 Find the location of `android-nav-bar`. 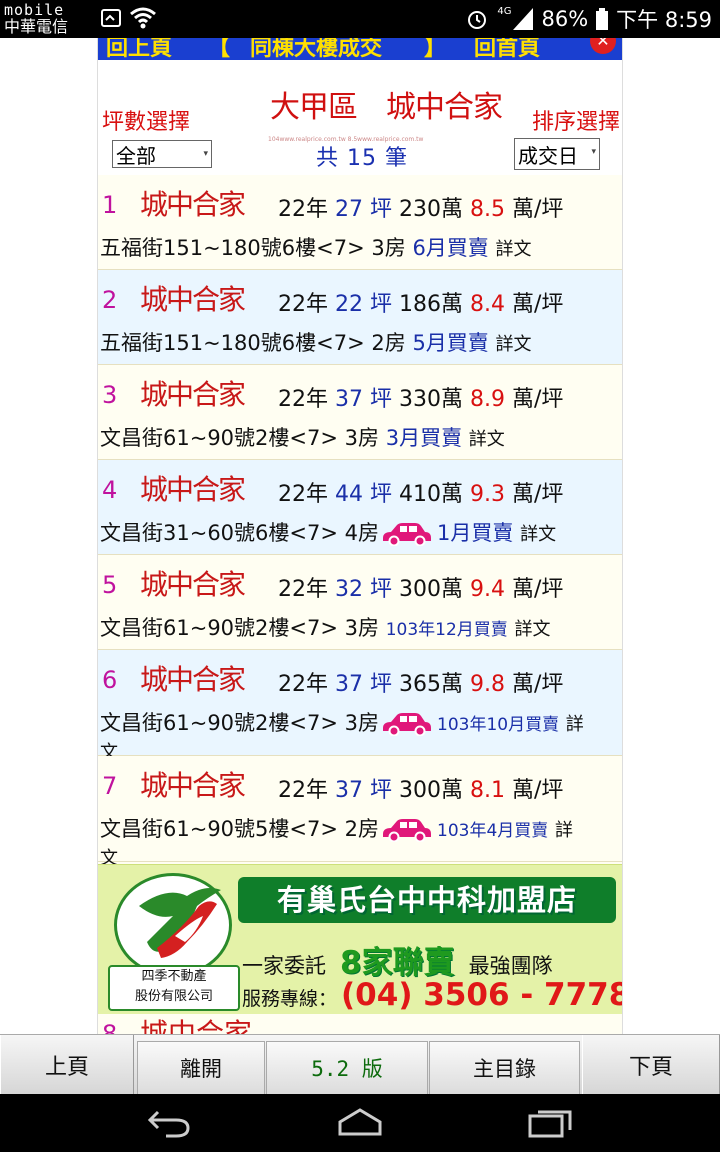

android-nav-bar is located at coordinates (360, 1123).